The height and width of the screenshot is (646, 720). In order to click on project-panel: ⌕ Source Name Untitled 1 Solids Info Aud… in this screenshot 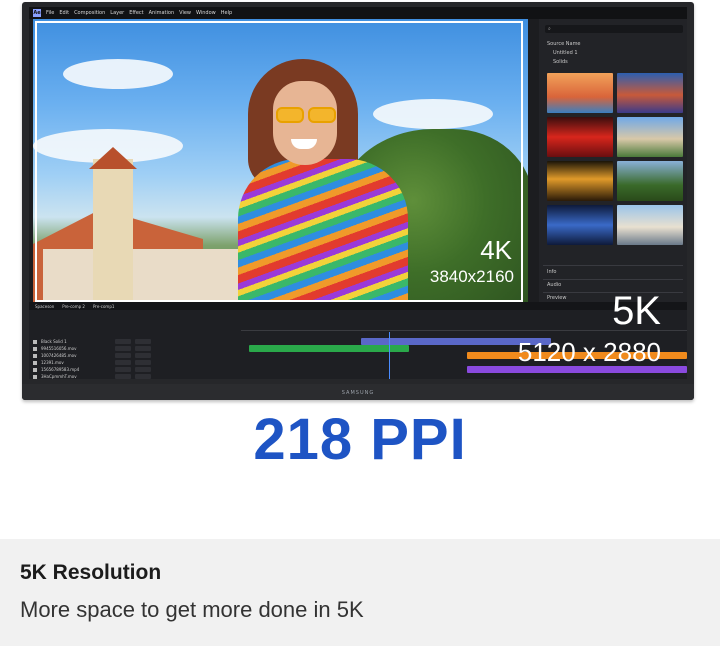, I will do `click(613, 161)`.